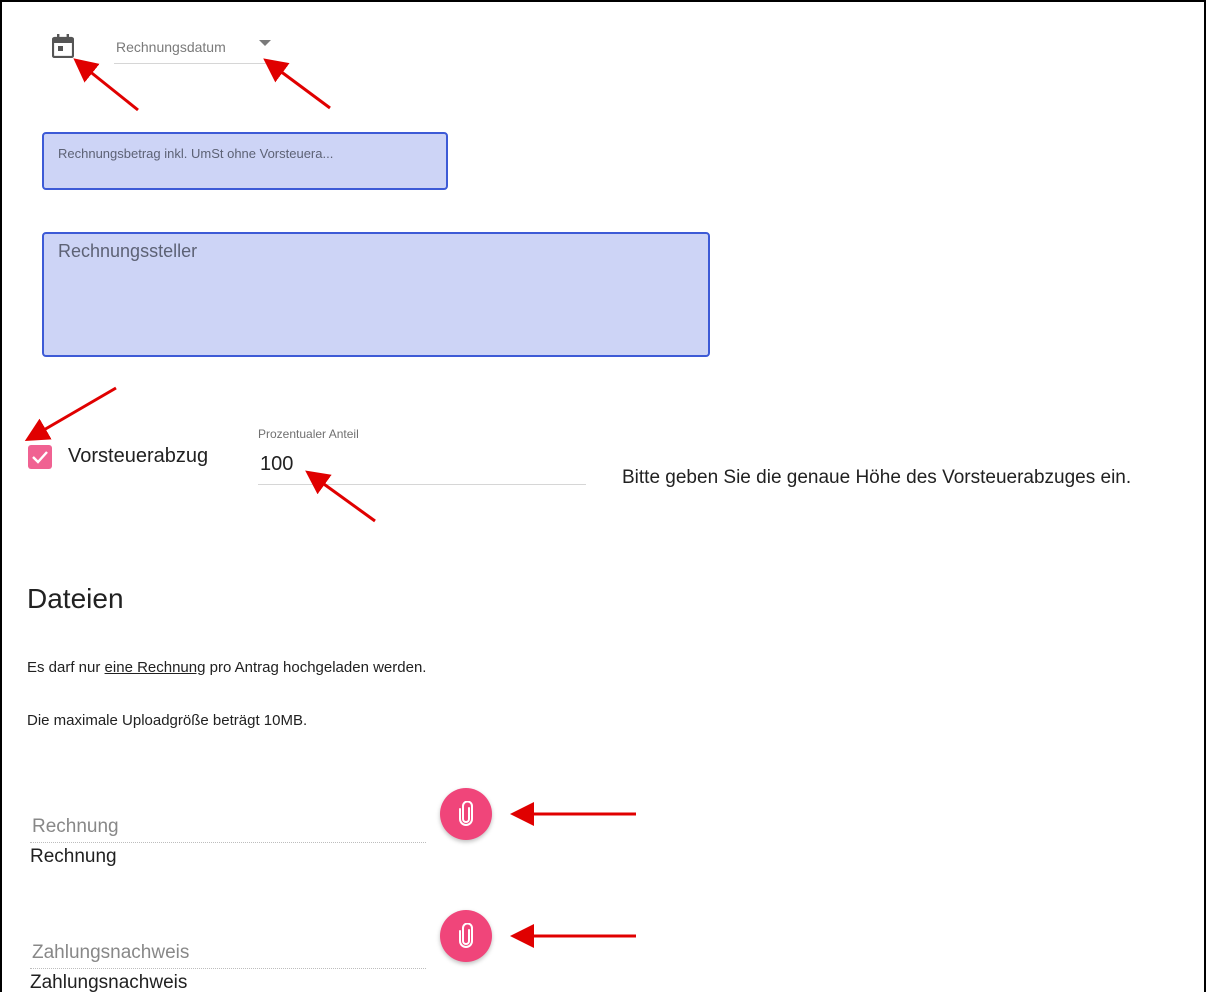 This screenshot has width=1206, height=992. I want to click on files-note1-post: pro Antrag hochgeladen werden., so click(316, 667).